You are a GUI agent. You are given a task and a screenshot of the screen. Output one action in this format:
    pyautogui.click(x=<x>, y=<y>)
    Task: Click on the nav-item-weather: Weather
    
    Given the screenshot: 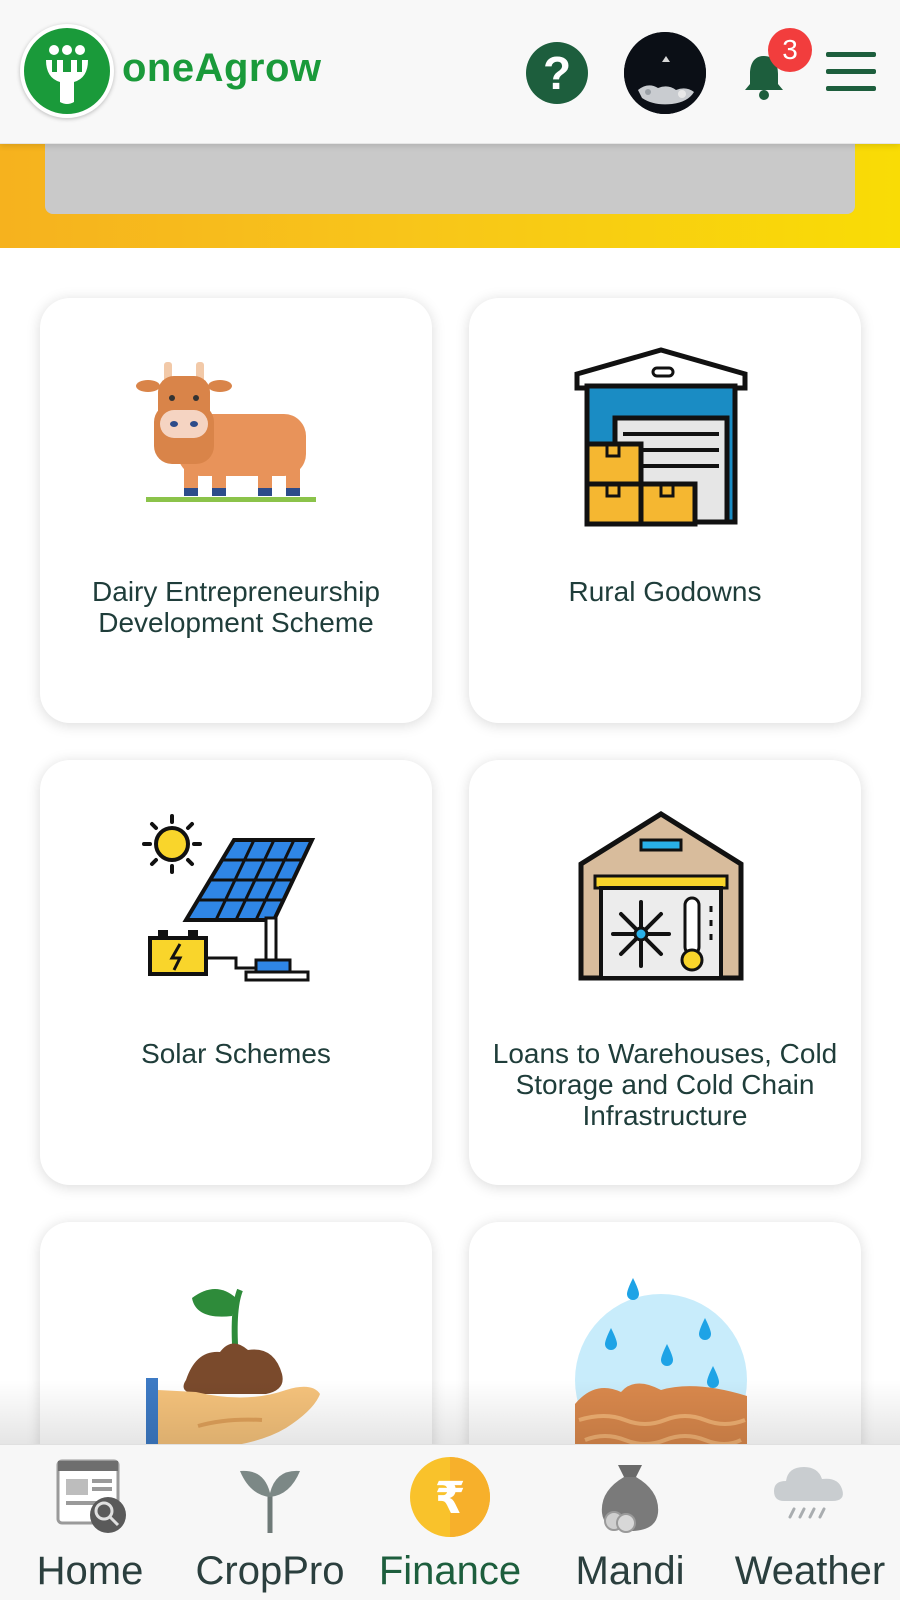 What is the action you would take?
    pyautogui.click(x=810, y=1522)
    